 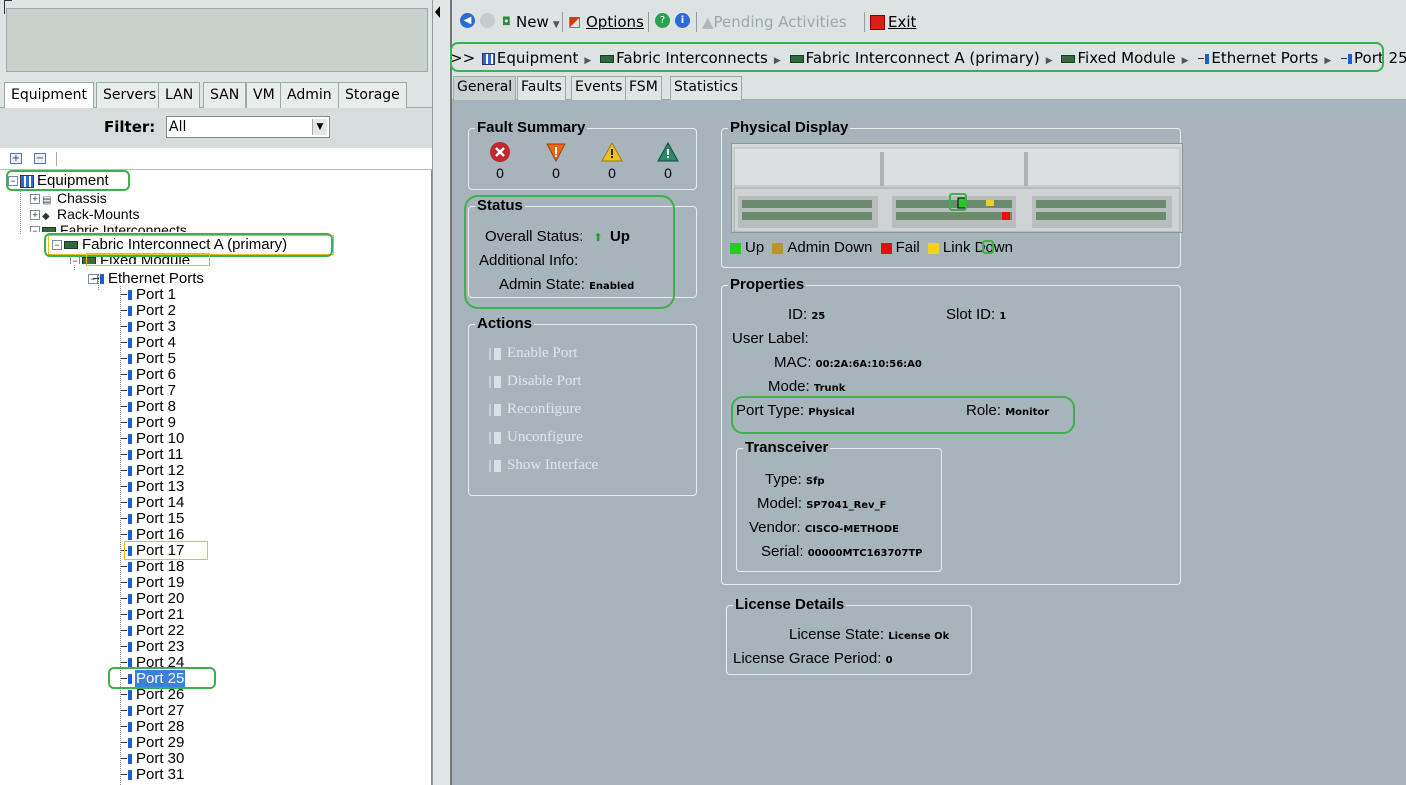 I want to click on info-icon: i, so click(x=682, y=20).